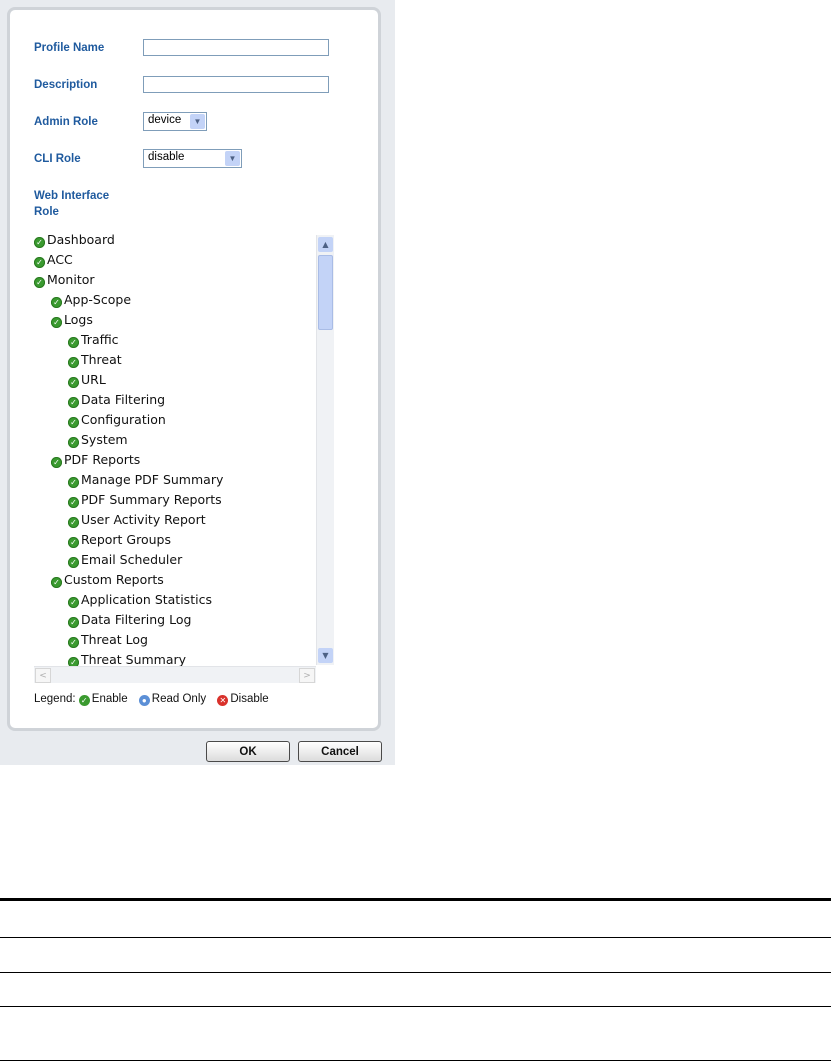 This screenshot has width=831, height=1063. I want to click on tree-item-label: Dashboard, so click(81, 239).